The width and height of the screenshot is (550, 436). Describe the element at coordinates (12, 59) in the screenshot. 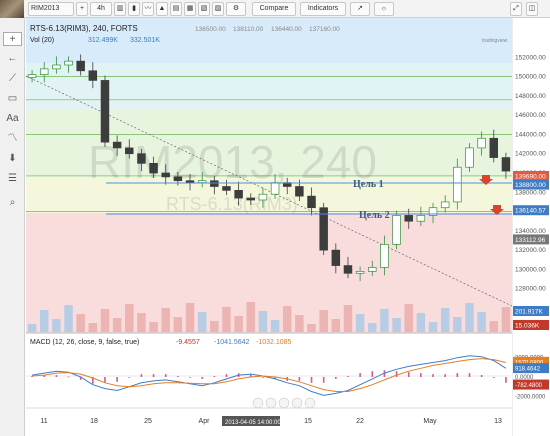

I see `arrow-icon: ←` at that location.